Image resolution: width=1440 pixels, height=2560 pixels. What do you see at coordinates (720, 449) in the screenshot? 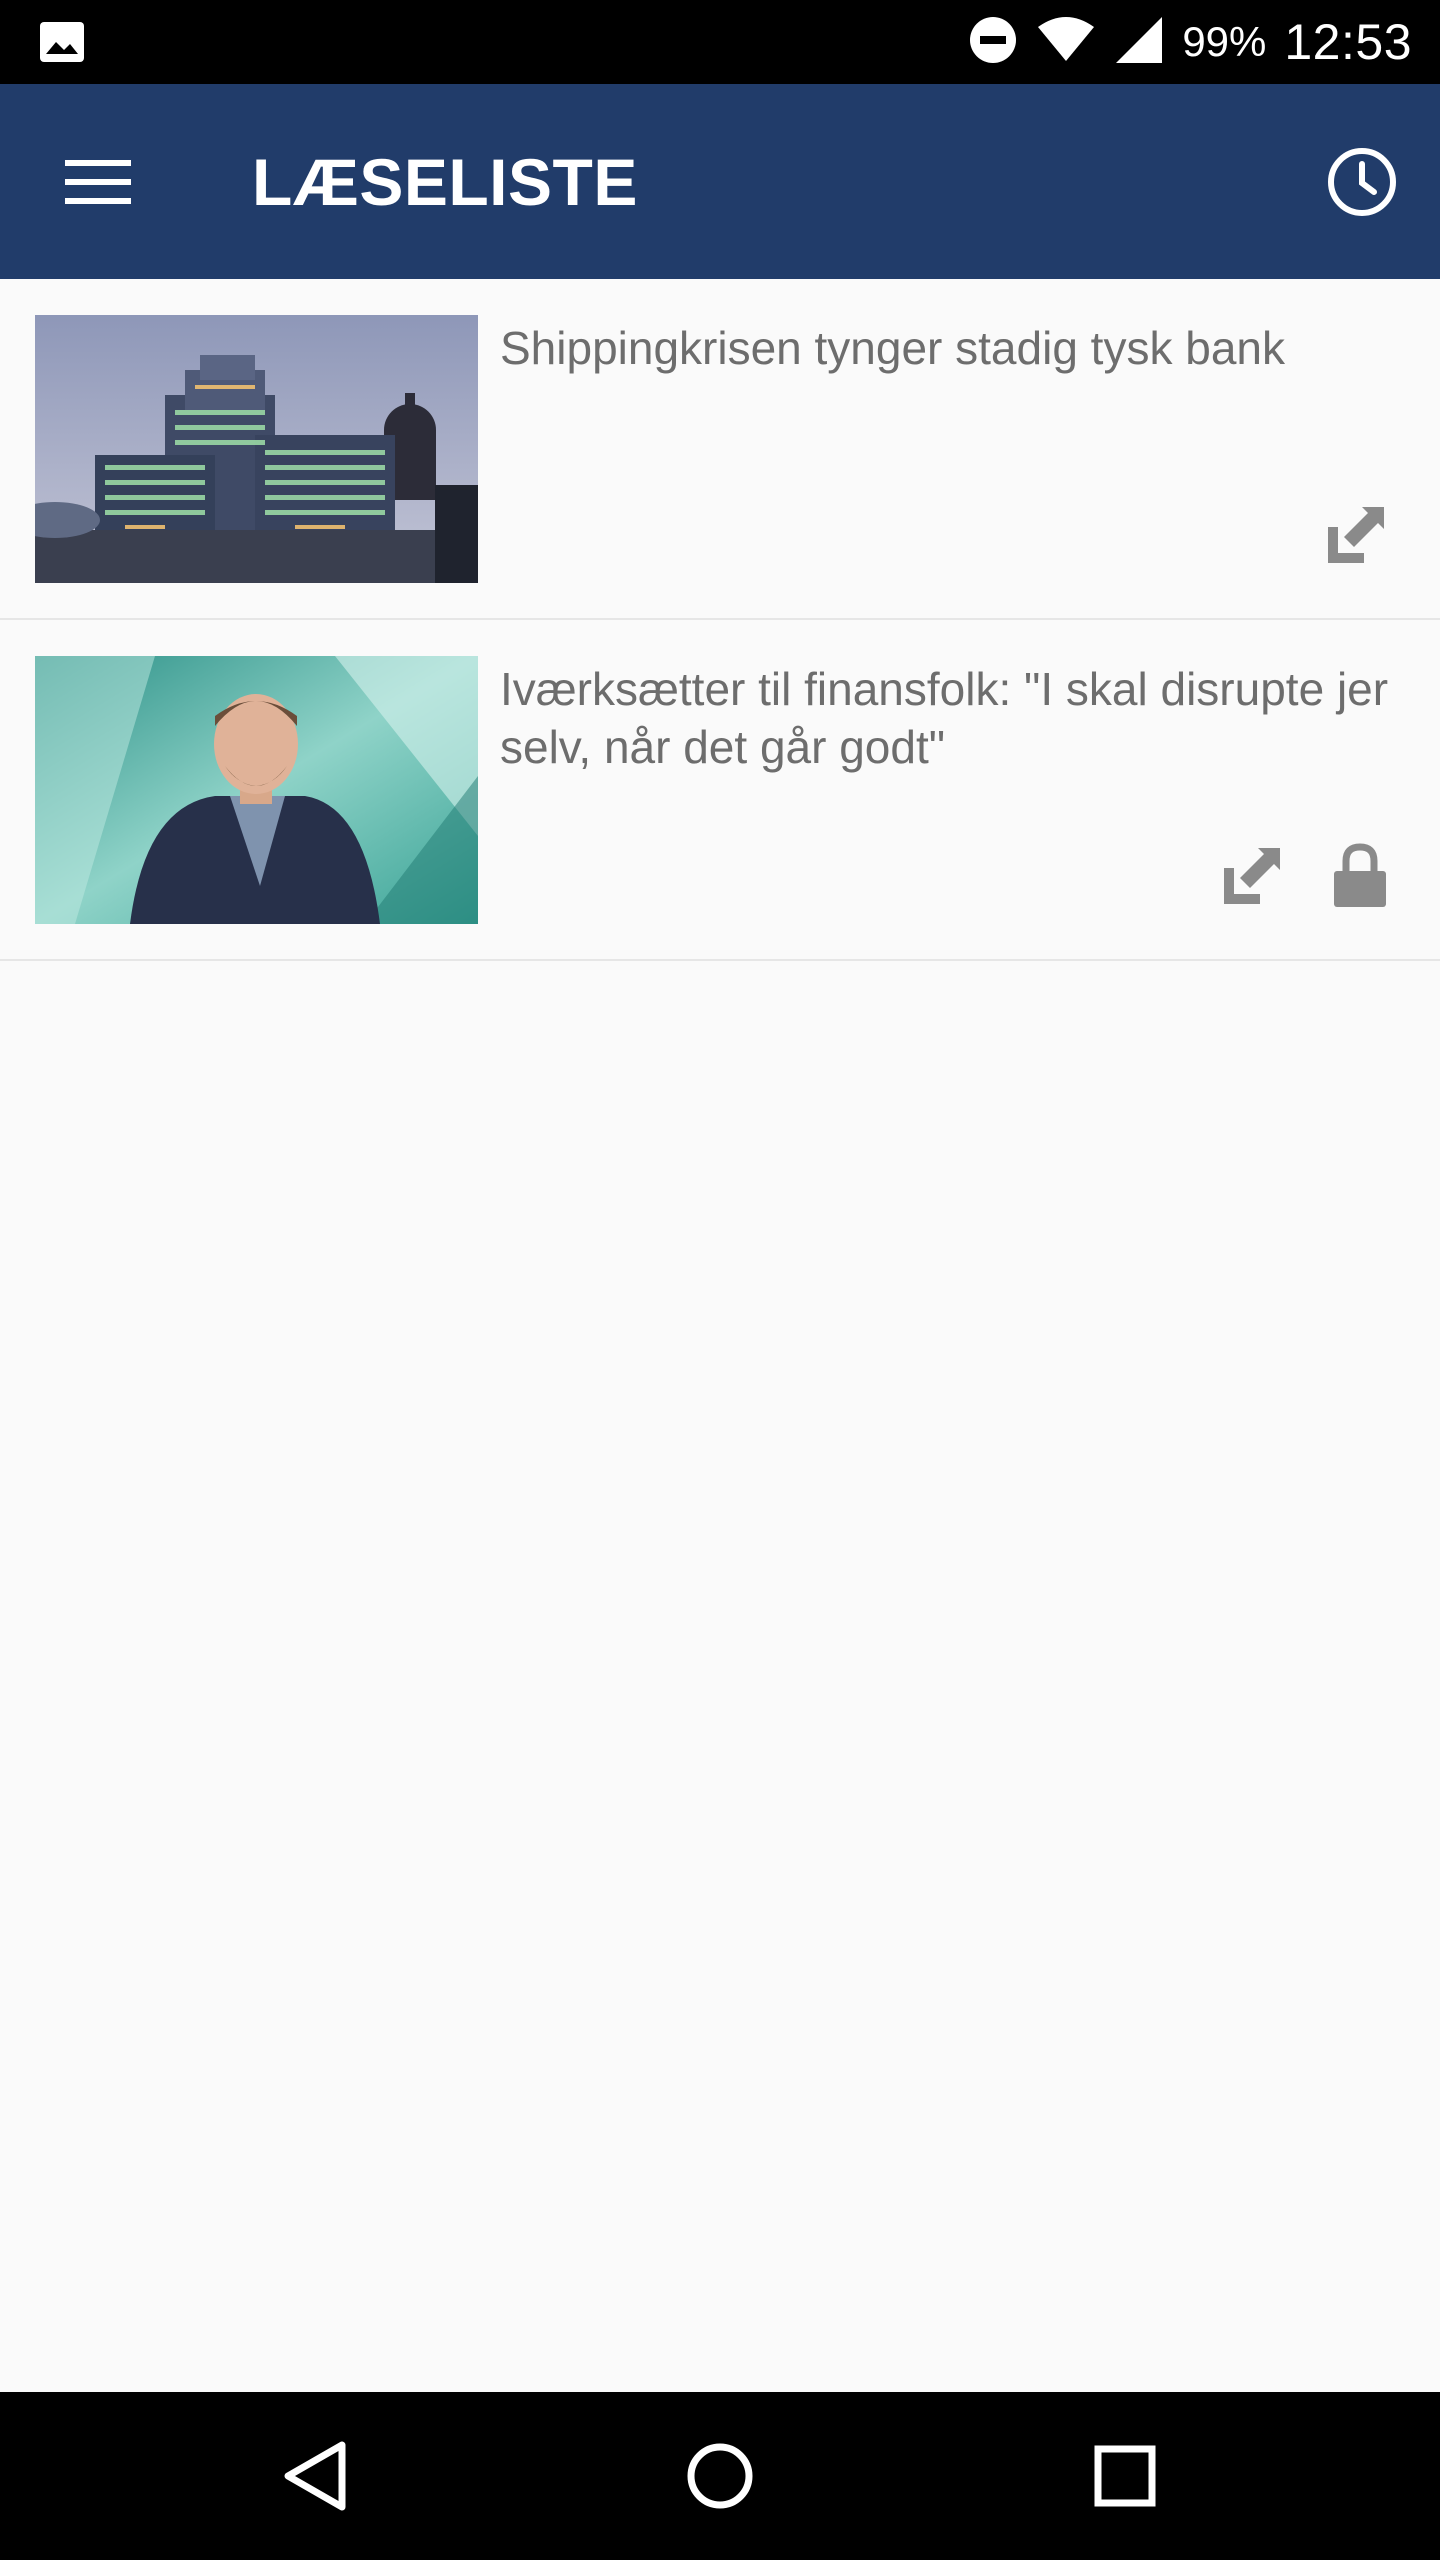
I see `list-item: Shippingkrisen tynger stadig tysk bank` at bounding box center [720, 449].